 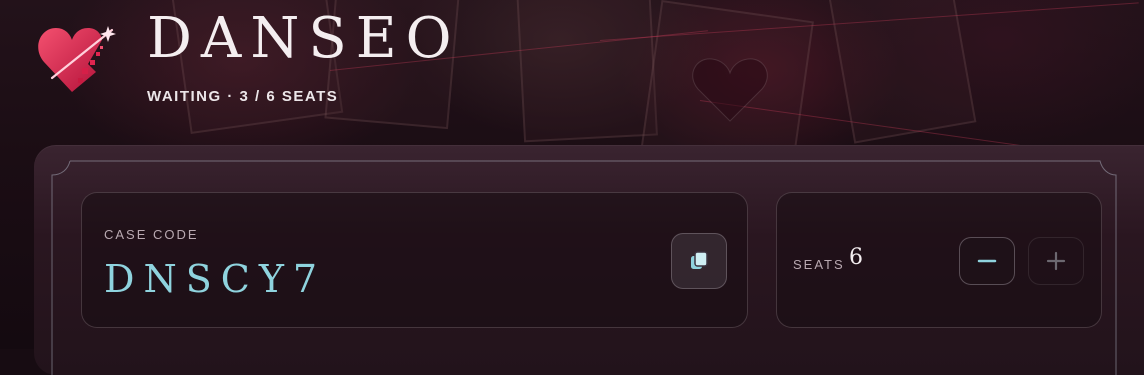 I want to click on copy-code-button, so click(x=699, y=261).